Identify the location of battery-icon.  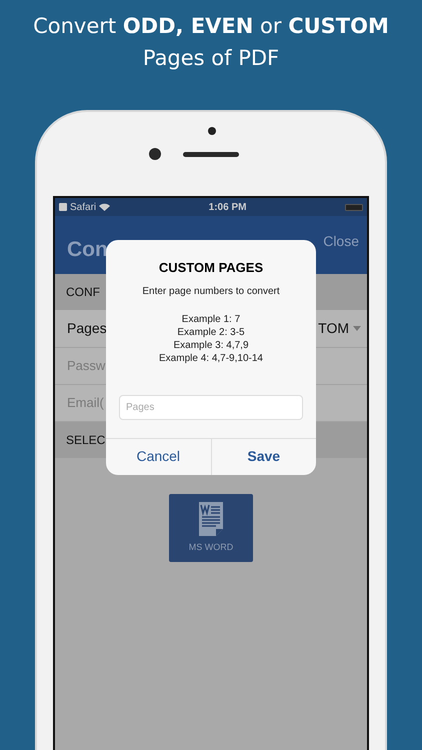
(353, 207).